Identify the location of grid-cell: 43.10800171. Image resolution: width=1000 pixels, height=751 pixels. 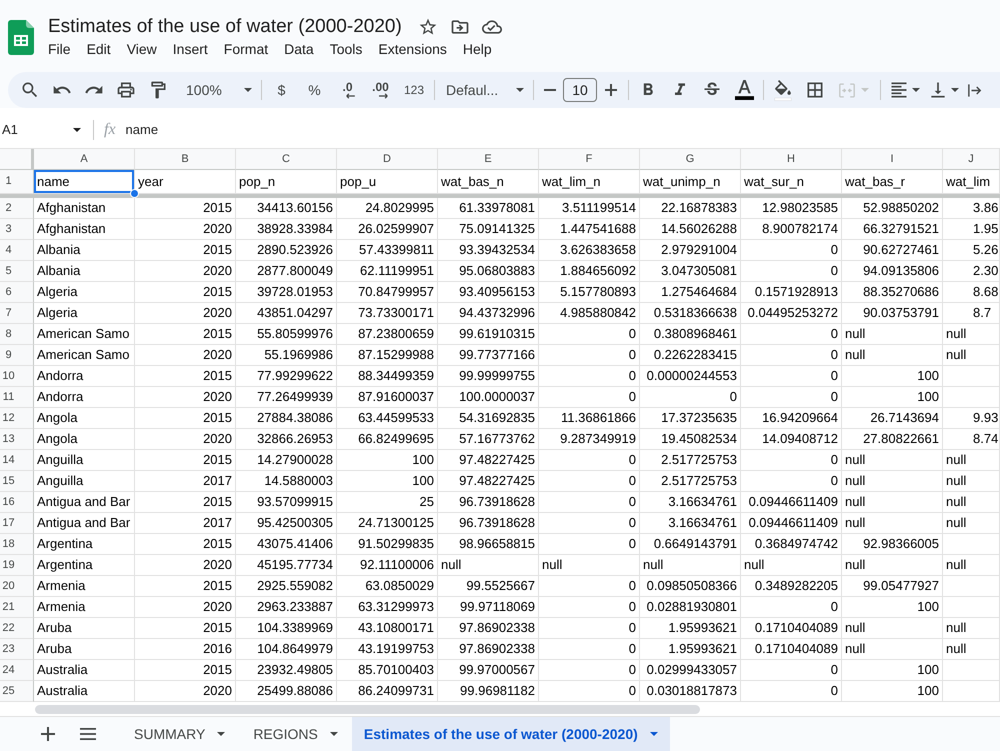
(387, 628).